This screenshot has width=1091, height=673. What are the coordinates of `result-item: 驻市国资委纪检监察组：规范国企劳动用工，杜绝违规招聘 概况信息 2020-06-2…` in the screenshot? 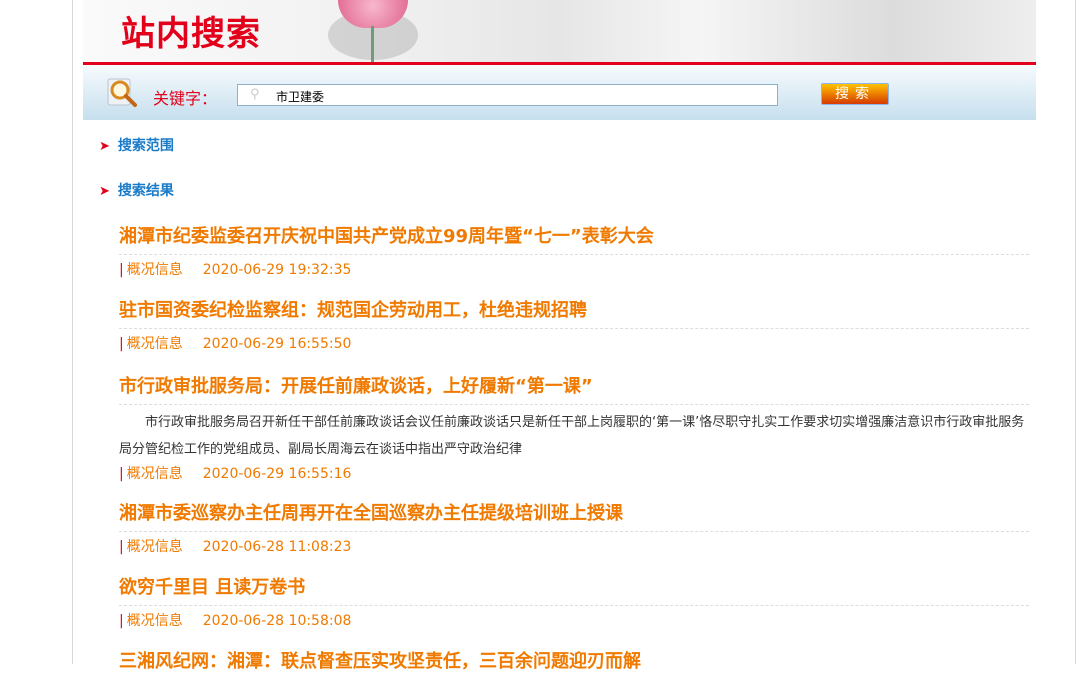 It's located at (574, 324).